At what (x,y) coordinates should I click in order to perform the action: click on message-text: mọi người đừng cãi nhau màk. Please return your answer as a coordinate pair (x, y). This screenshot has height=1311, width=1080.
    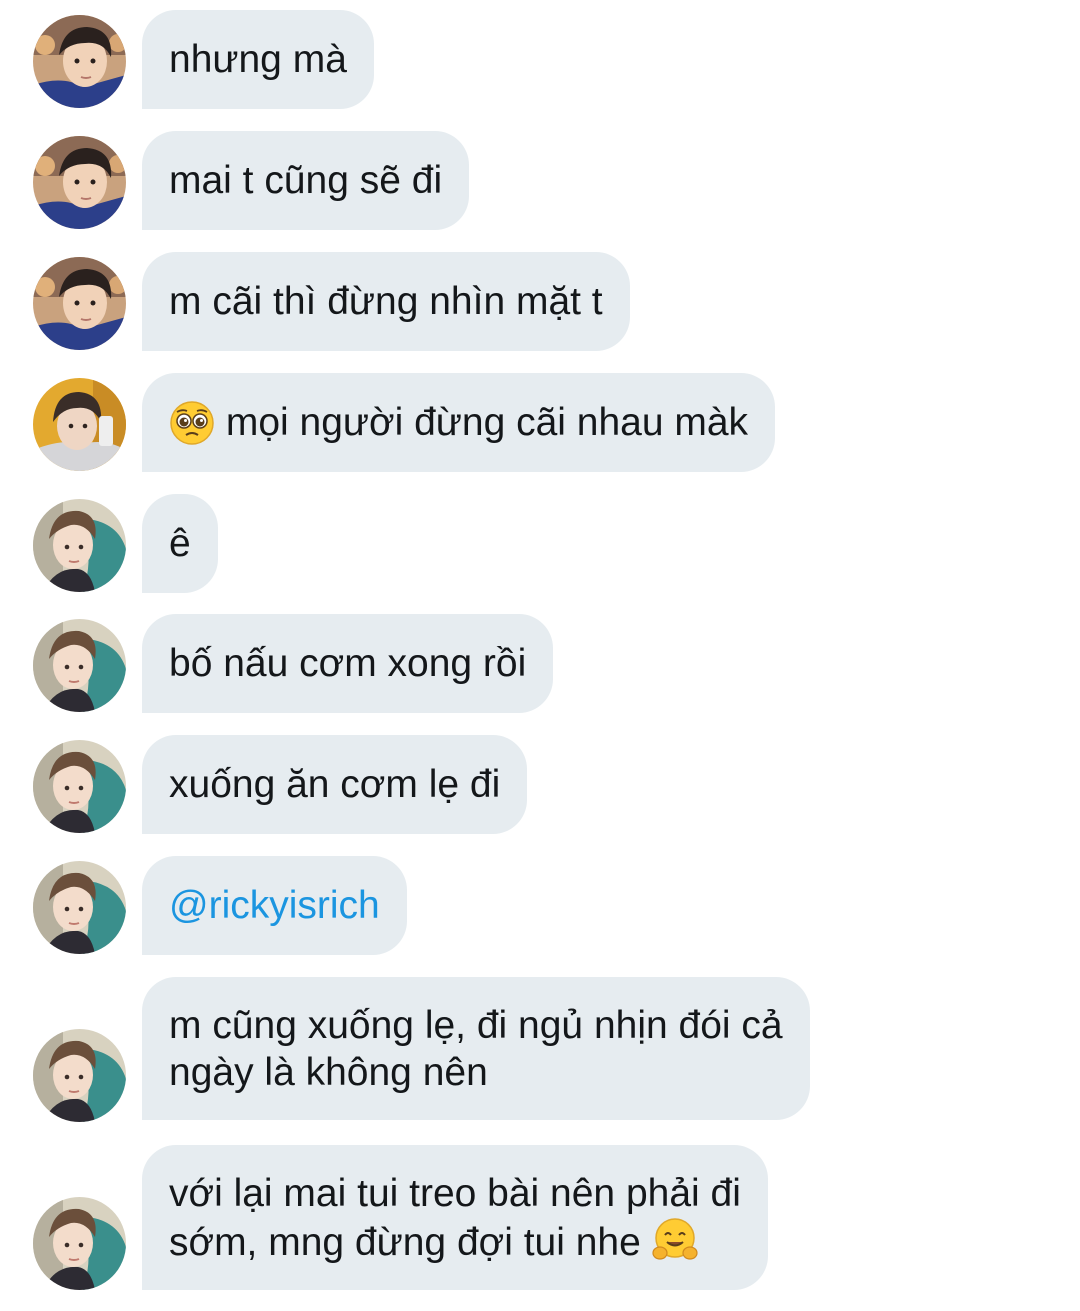
    Looking at the image, I should click on (487, 422).